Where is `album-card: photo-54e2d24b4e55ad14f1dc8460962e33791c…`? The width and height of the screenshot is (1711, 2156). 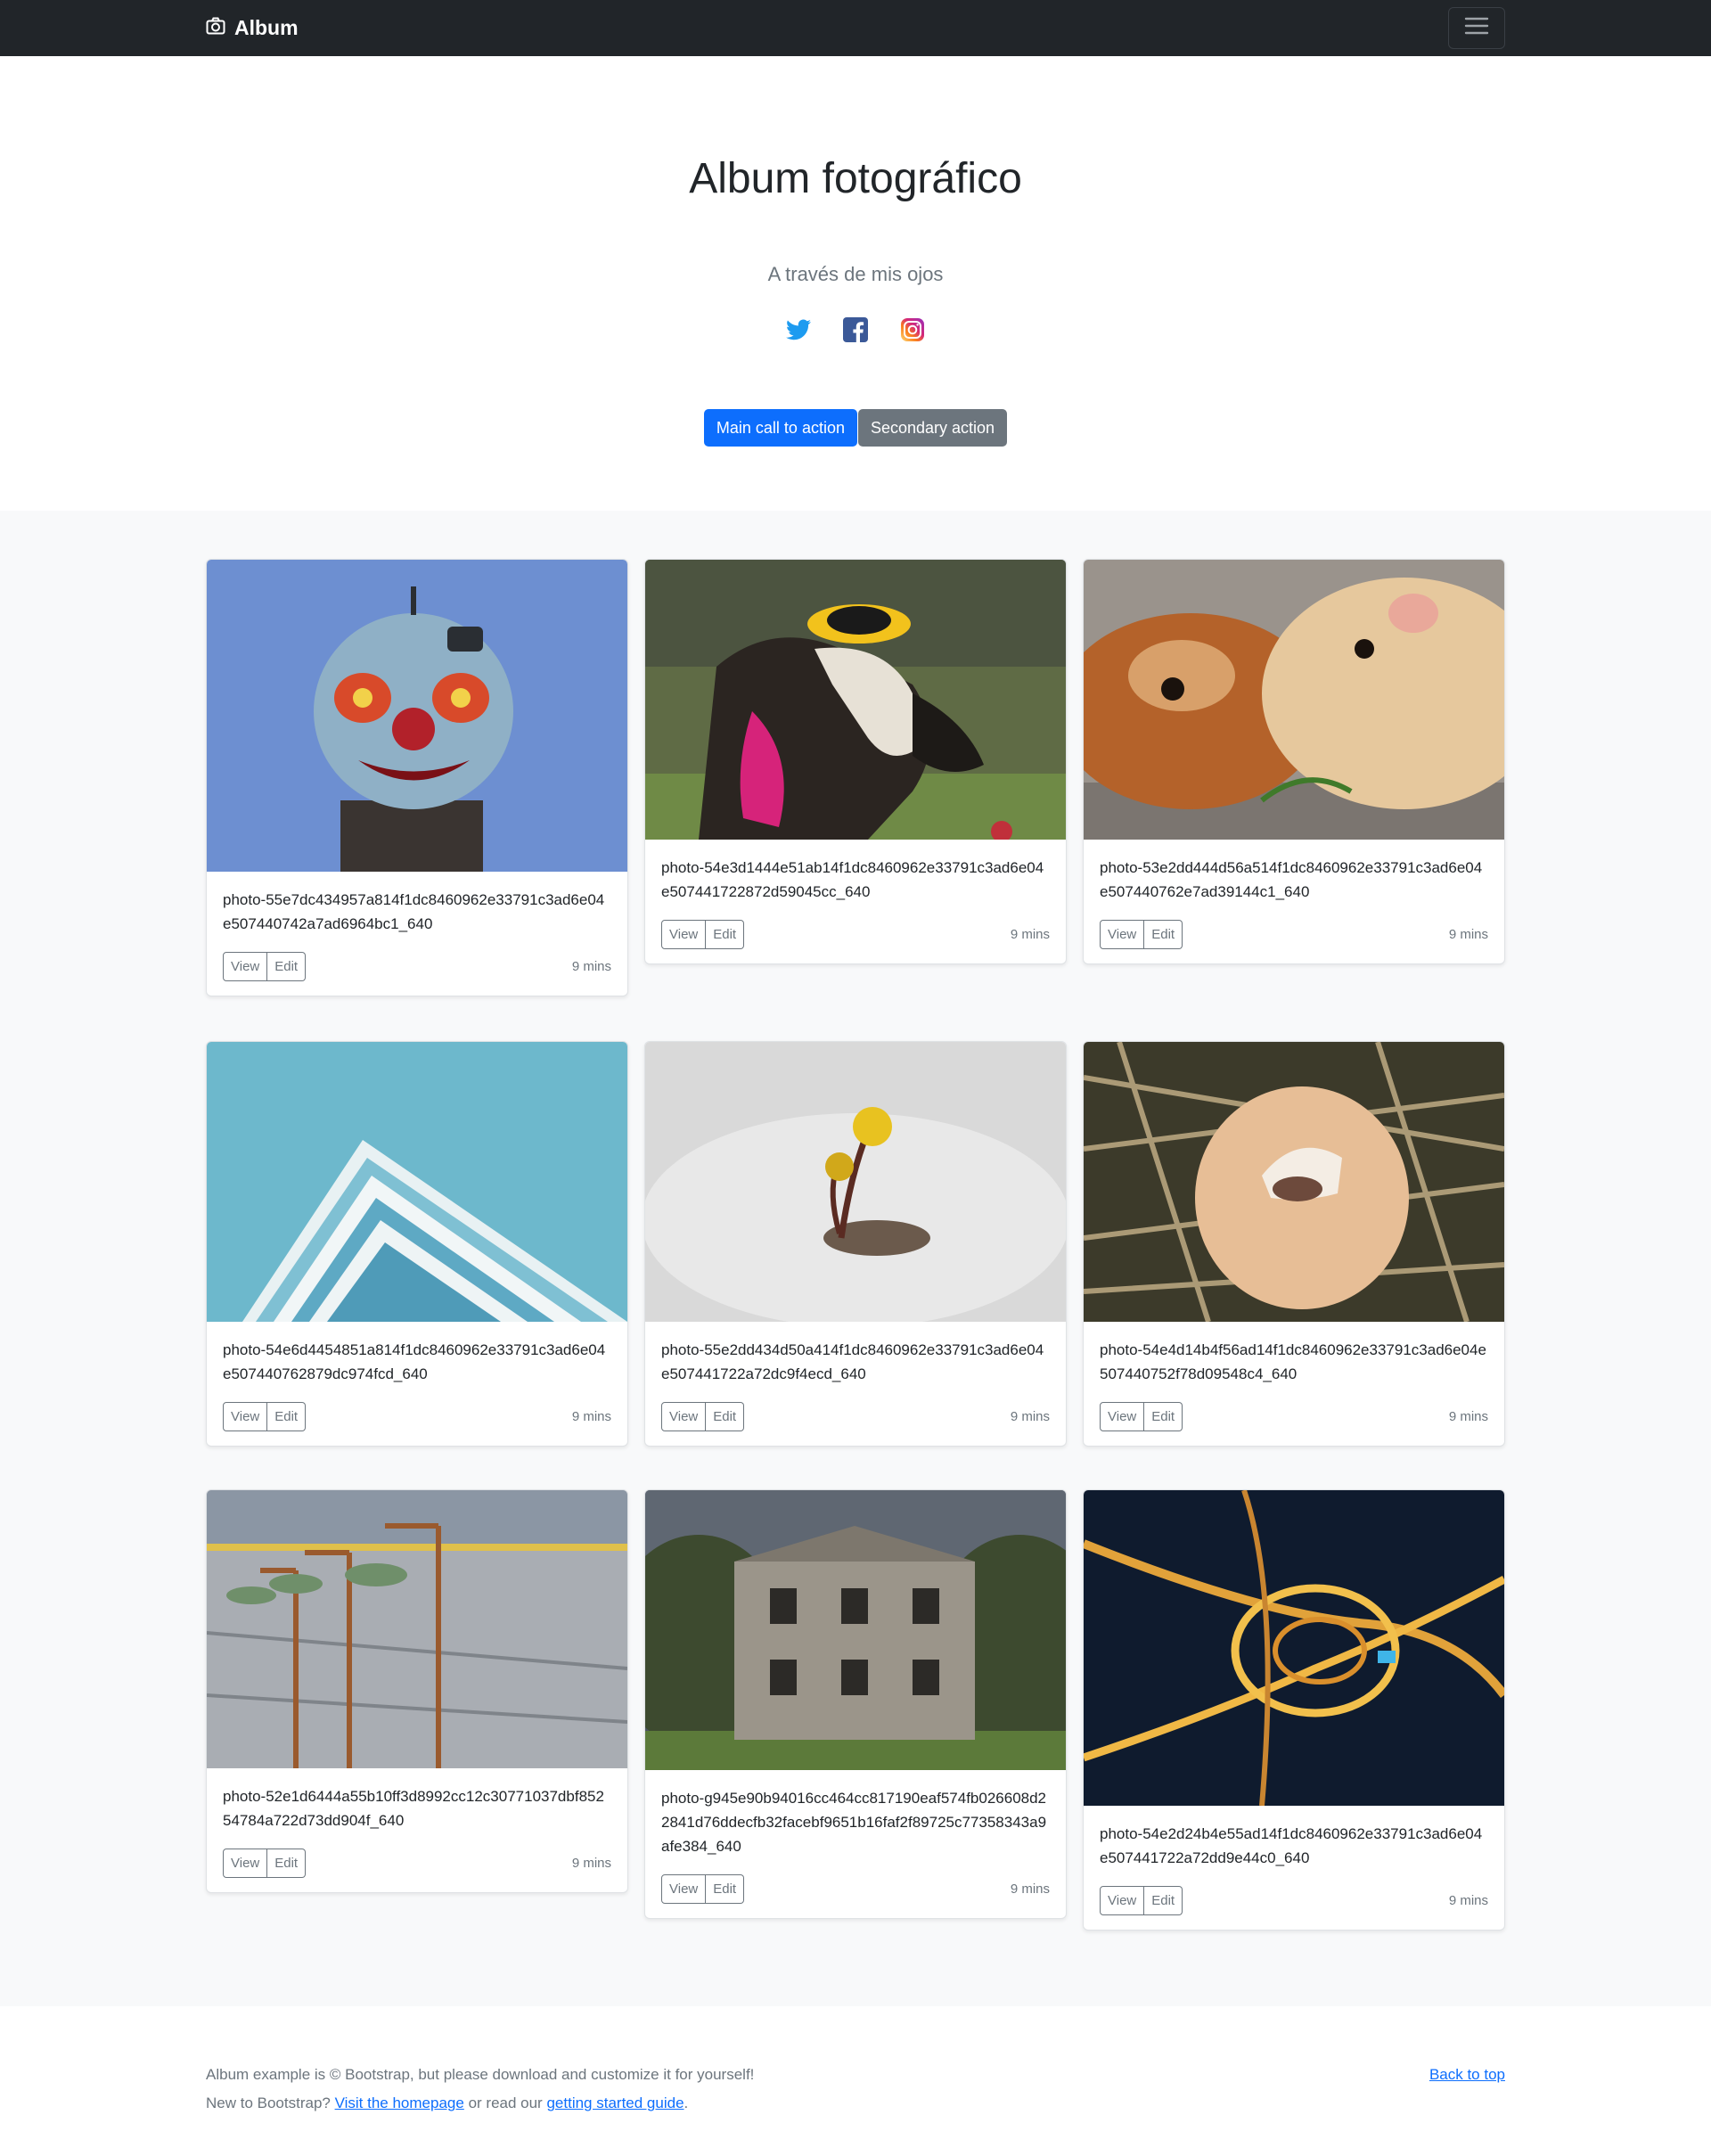 album-card: photo-54e2d24b4e55ad14f1dc8460962e33791c… is located at coordinates (1294, 1710).